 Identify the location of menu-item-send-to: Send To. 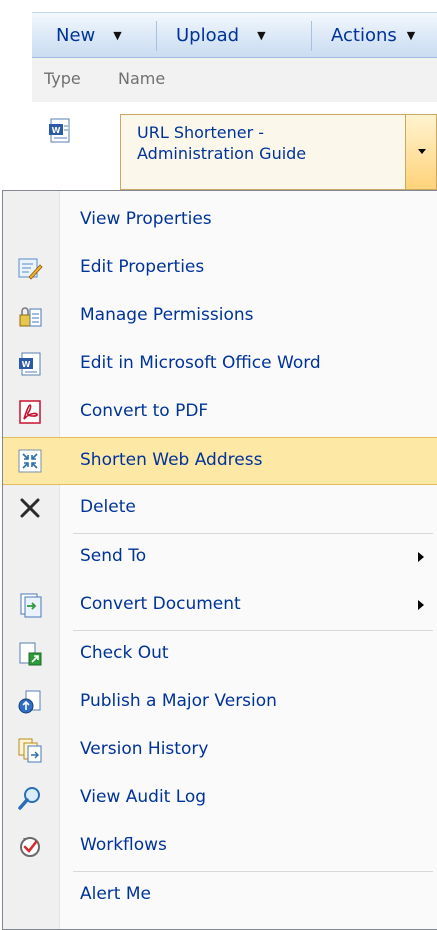
(220, 558).